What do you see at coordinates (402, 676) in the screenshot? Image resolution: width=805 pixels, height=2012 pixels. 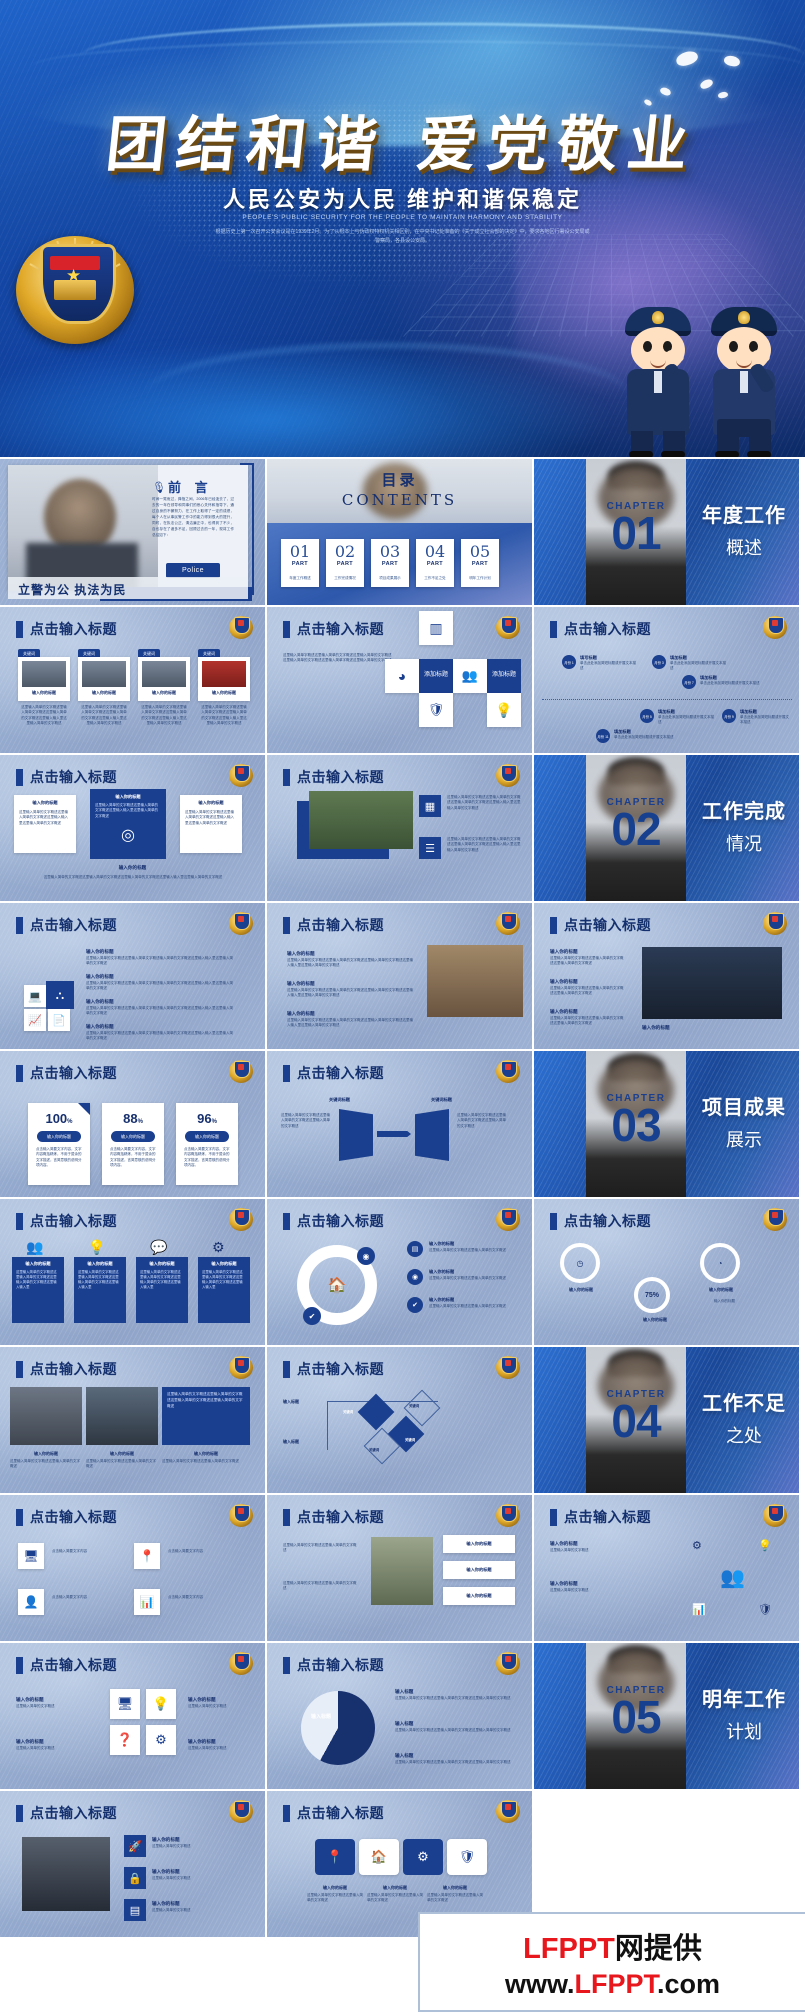 I see `pie-chart-icon: ◕` at bounding box center [402, 676].